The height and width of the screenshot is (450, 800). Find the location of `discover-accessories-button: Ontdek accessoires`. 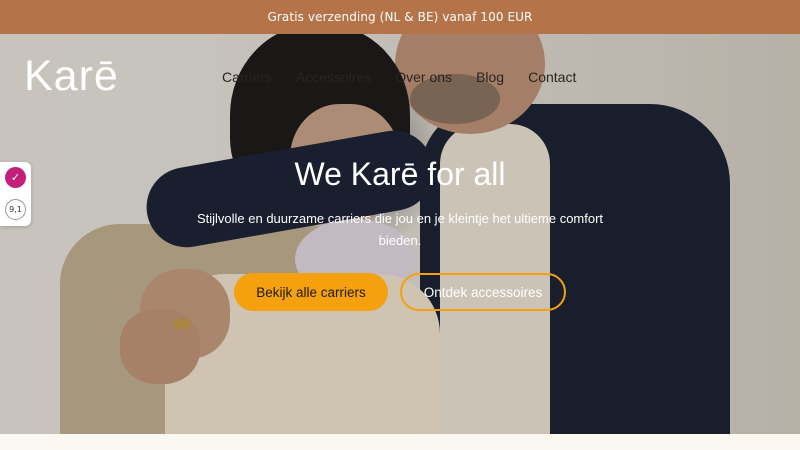

discover-accessories-button: Ontdek accessoires is located at coordinates (483, 292).